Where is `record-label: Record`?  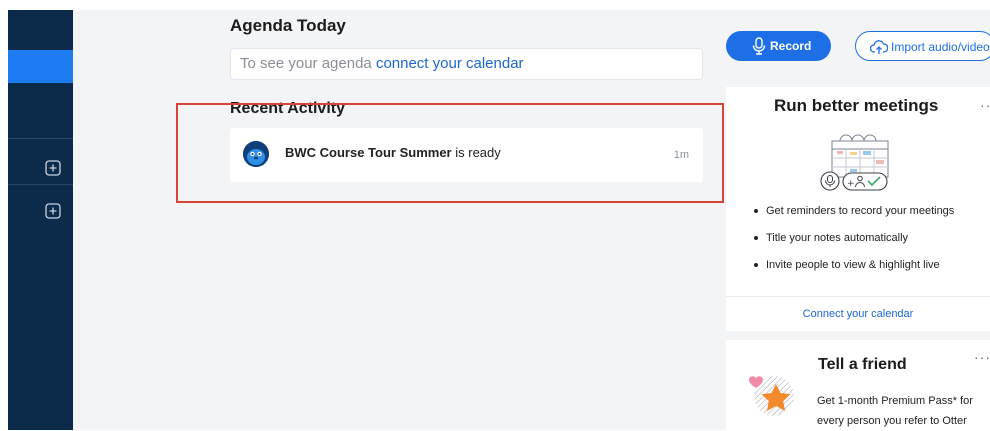
record-label: Record is located at coordinates (791, 46).